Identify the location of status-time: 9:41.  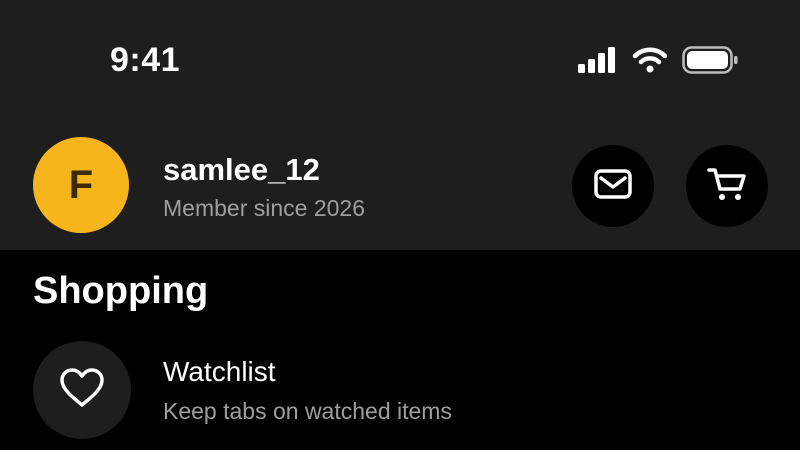
(145, 60).